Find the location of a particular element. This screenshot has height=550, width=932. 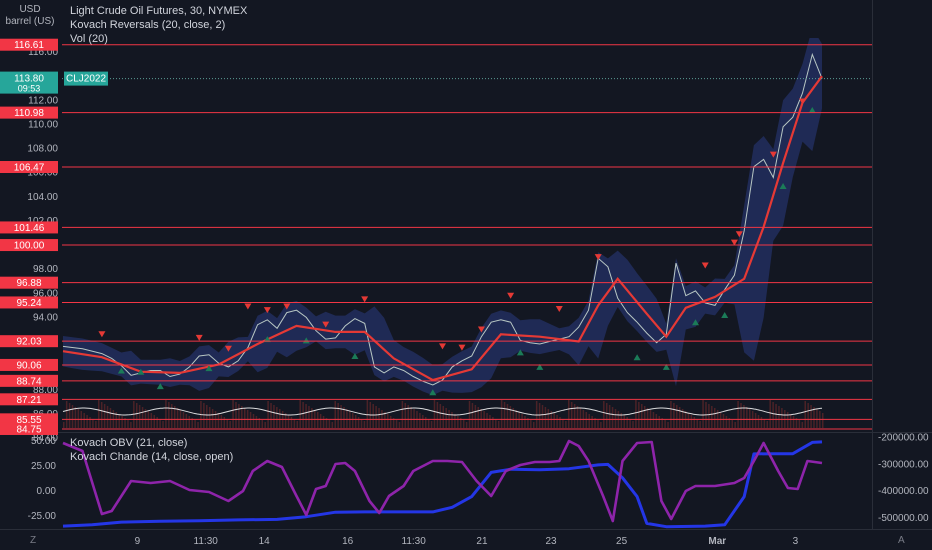

obv-indicator-title: Kovach OBV (21, close) is located at coordinates (151, 443).